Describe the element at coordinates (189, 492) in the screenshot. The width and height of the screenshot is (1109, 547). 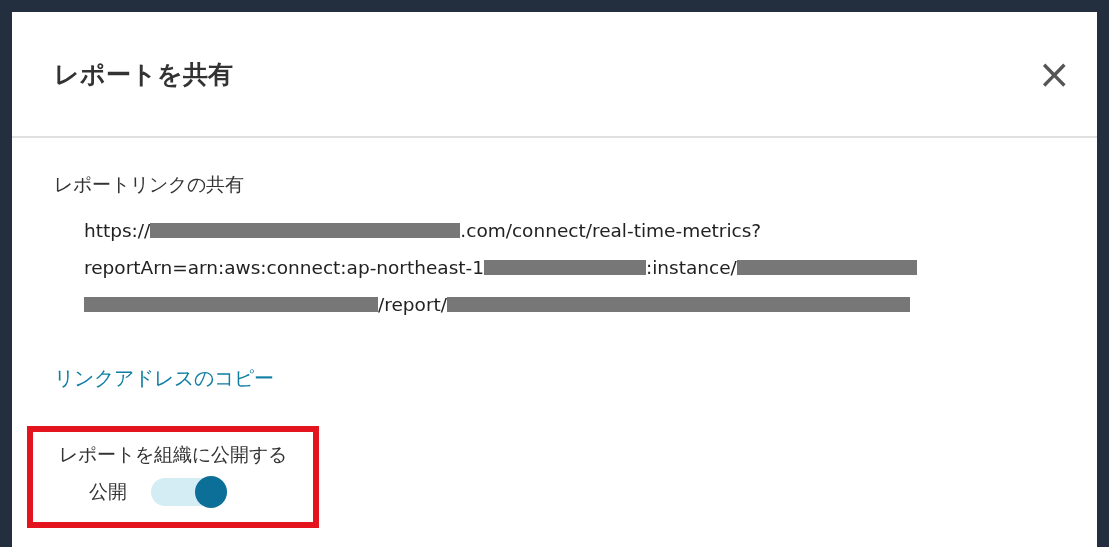
I see `toggle-switch` at that location.